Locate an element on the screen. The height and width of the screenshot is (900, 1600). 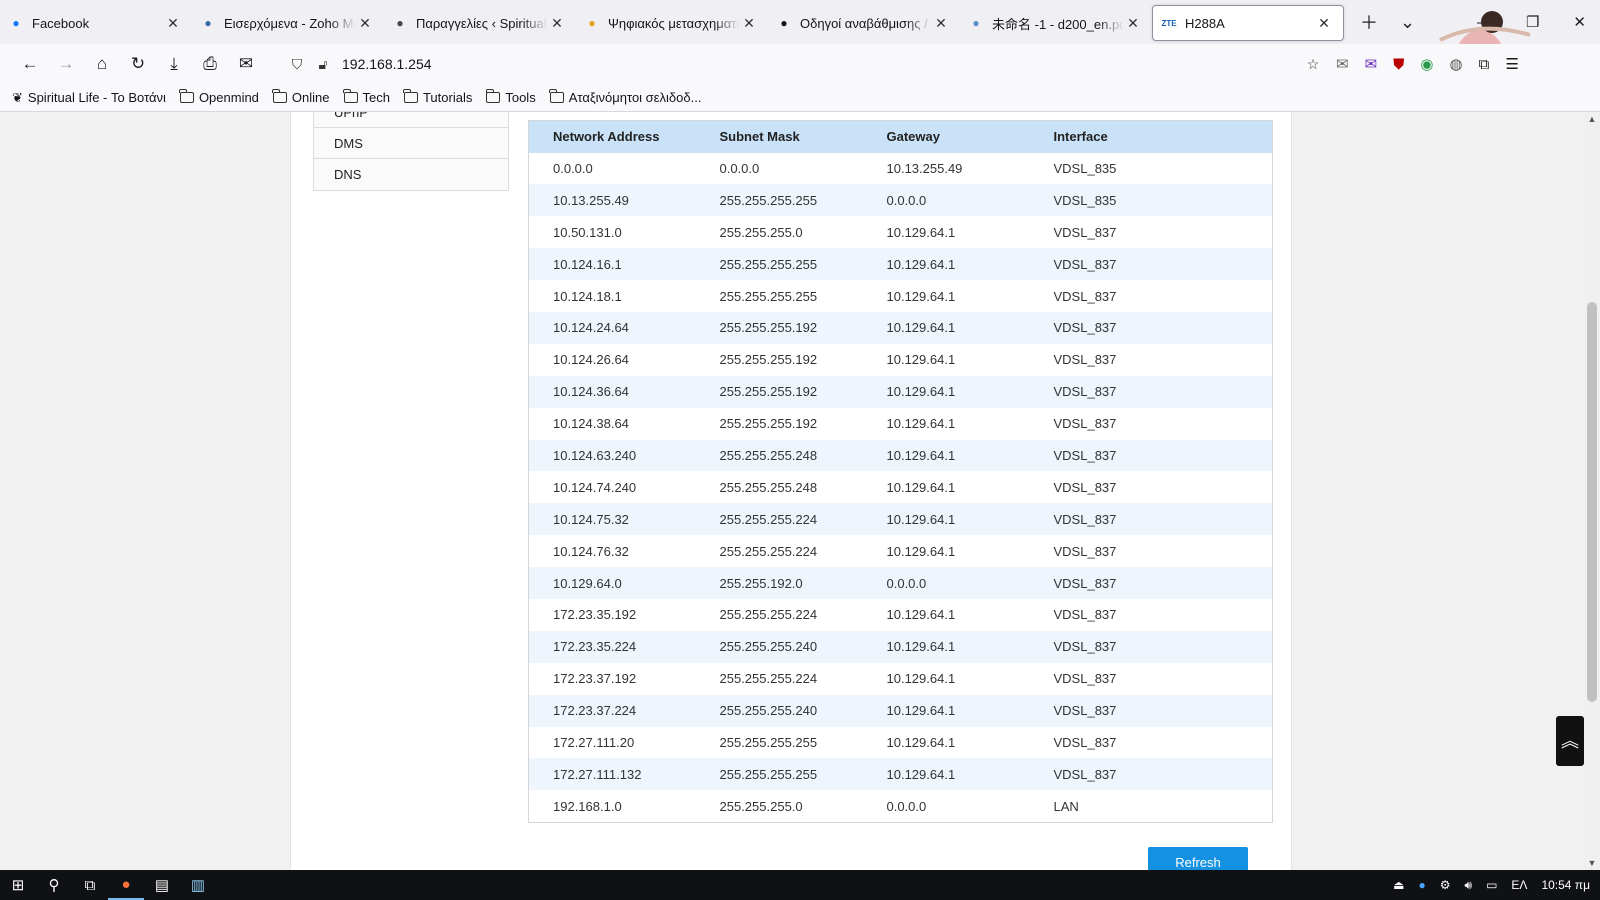
clock: 10:54 πμ is located at coordinates (1565, 885).